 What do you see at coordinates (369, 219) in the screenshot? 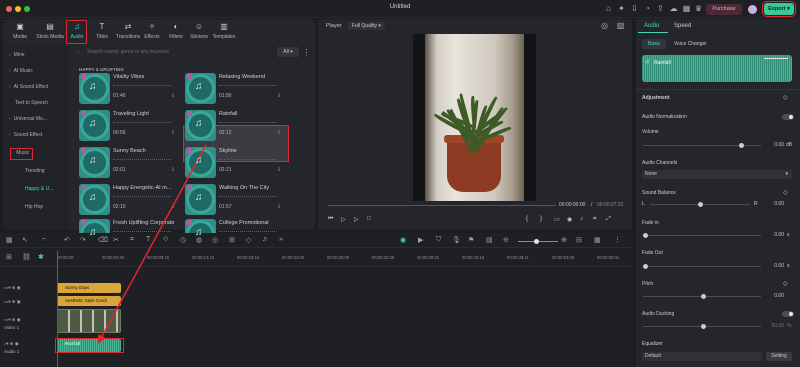
I see `stop-icon: □` at bounding box center [369, 219].